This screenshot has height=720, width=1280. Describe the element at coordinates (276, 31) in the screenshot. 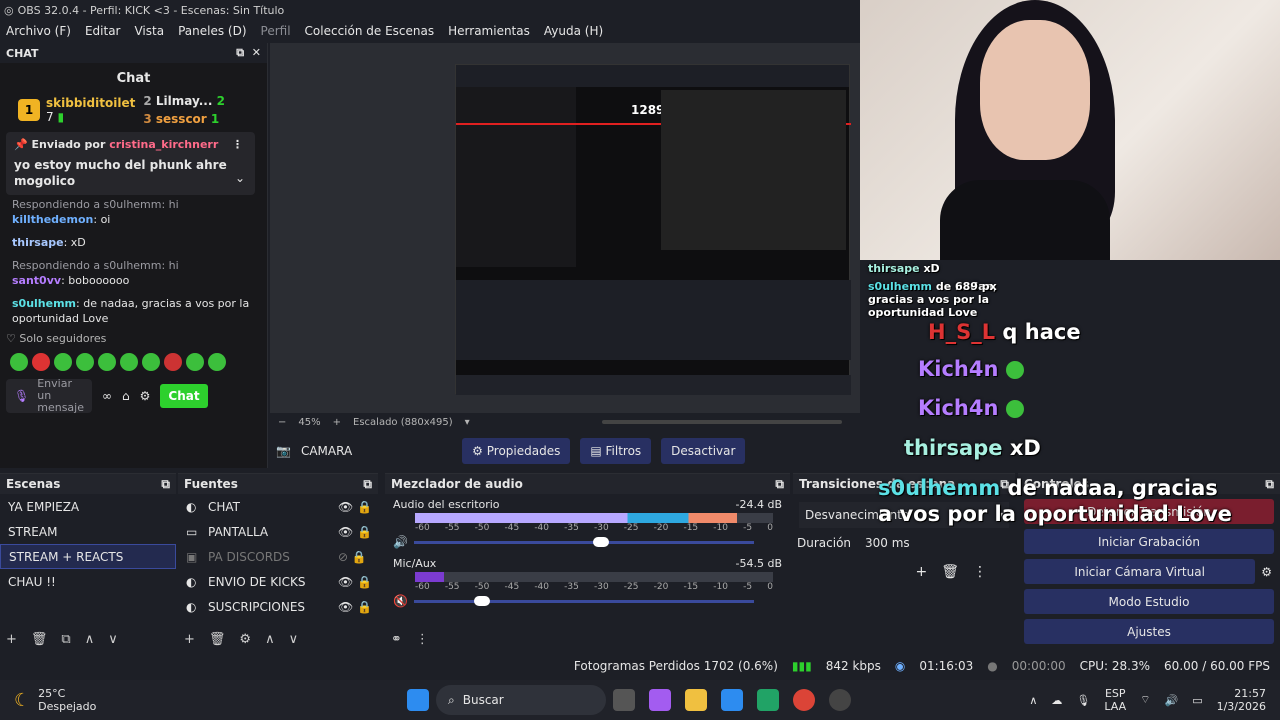

I see `menu-perfil: Perfil` at that location.